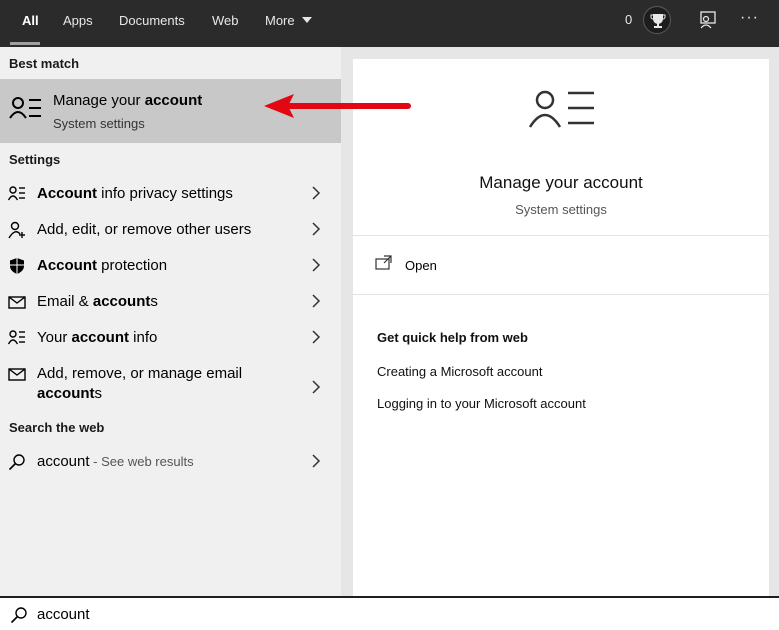 The height and width of the screenshot is (630, 779). What do you see at coordinates (389, 613) in the screenshot?
I see `search-bar: account` at bounding box center [389, 613].